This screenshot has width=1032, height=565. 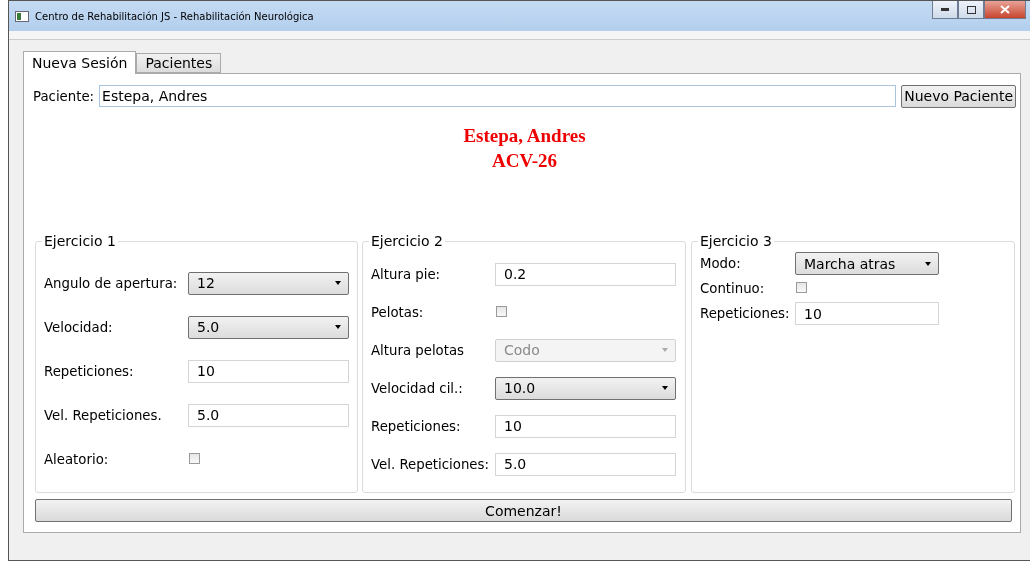 I want to click on dropdown: 5.0, so click(x=268, y=327).